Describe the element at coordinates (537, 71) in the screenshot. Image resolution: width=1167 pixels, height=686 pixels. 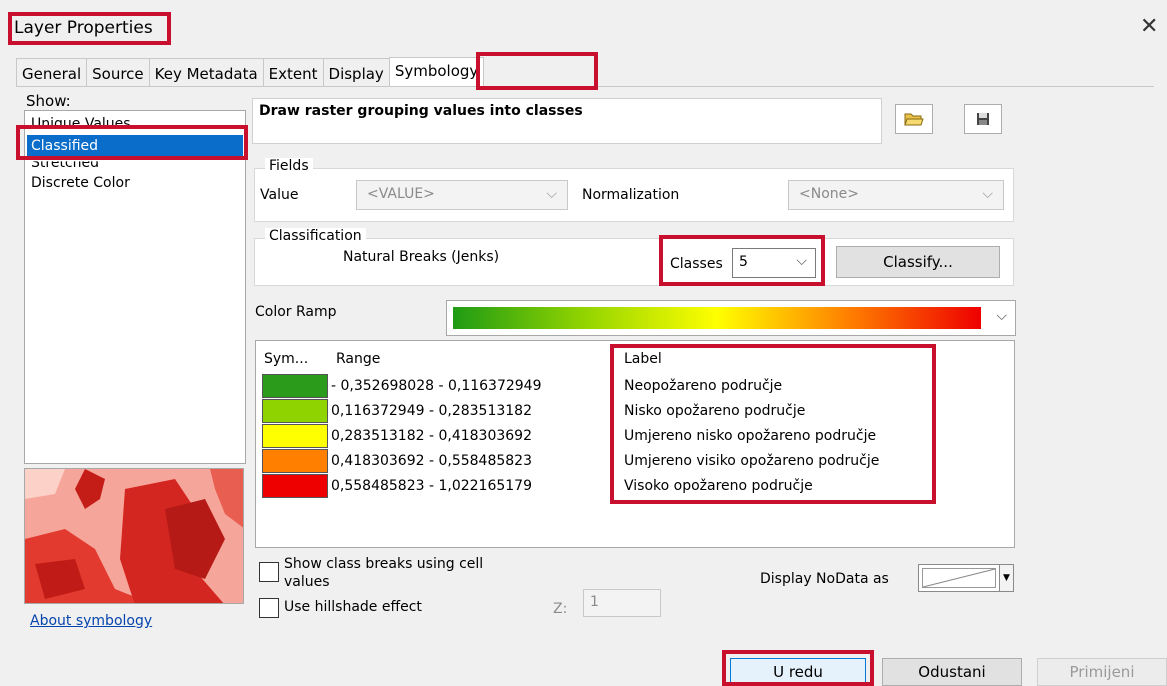
I see `highlight-symbology-tab` at that location.